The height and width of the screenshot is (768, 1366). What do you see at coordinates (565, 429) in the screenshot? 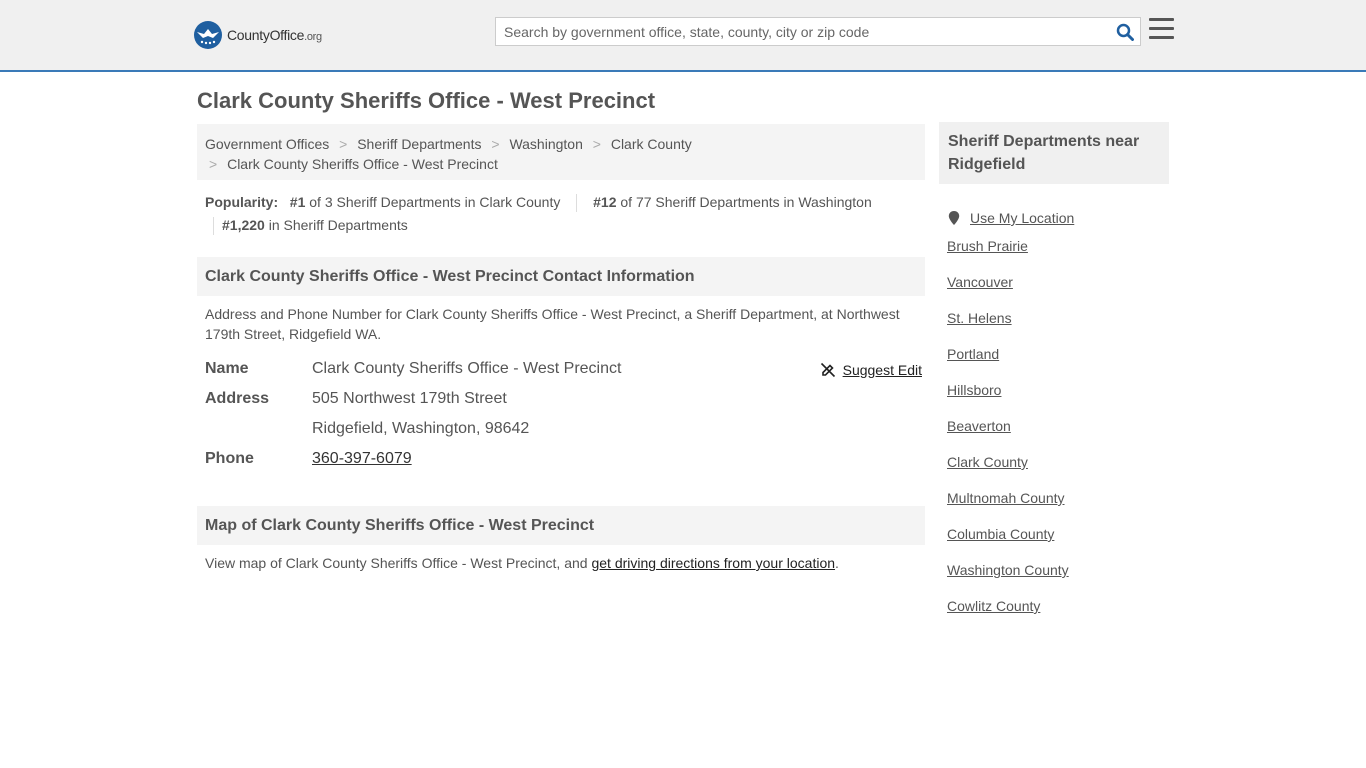
I see `address-row-2: Ridgefield, Washington, 98642` at bounding box center [565, 429].